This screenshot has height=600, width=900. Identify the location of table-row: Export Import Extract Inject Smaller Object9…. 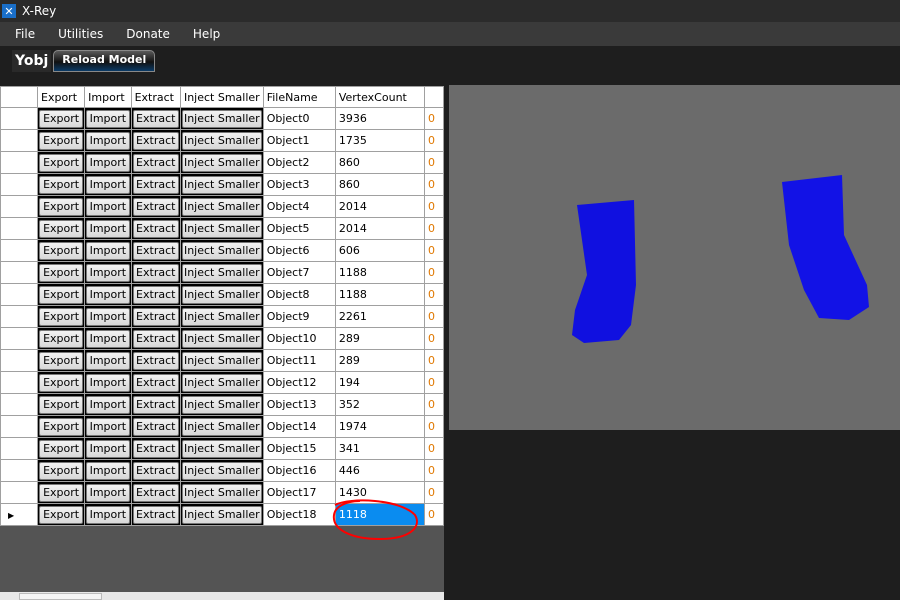
(222, 316).